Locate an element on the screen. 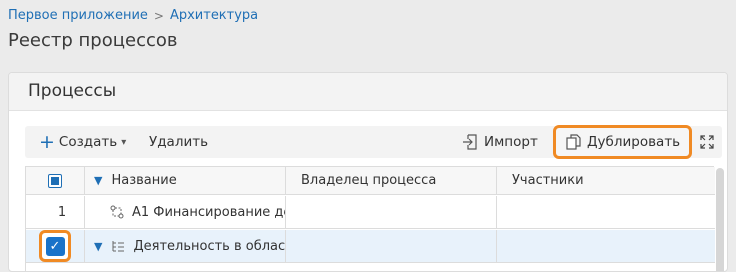 This screenshot has height=272, width=736. column-name-label: Название is located at coordinates (144, 180).